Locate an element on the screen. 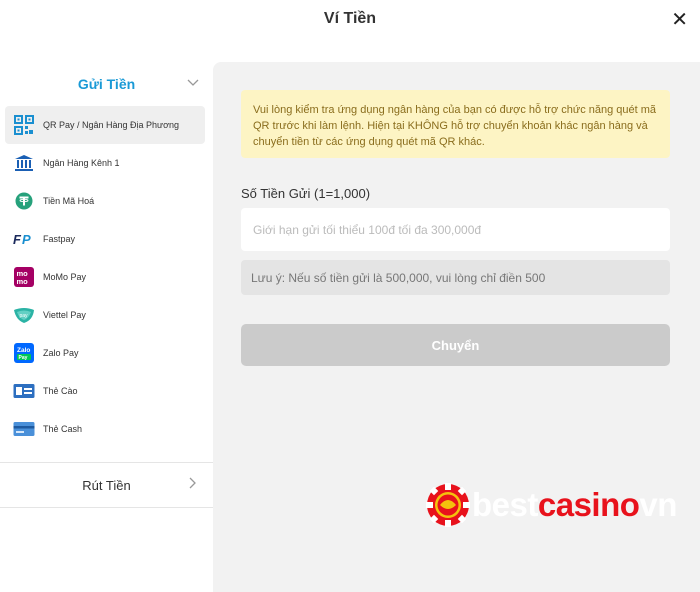 This screenshot has width=700, height=592. svg-text: pay is located at coordinates (24, 316).